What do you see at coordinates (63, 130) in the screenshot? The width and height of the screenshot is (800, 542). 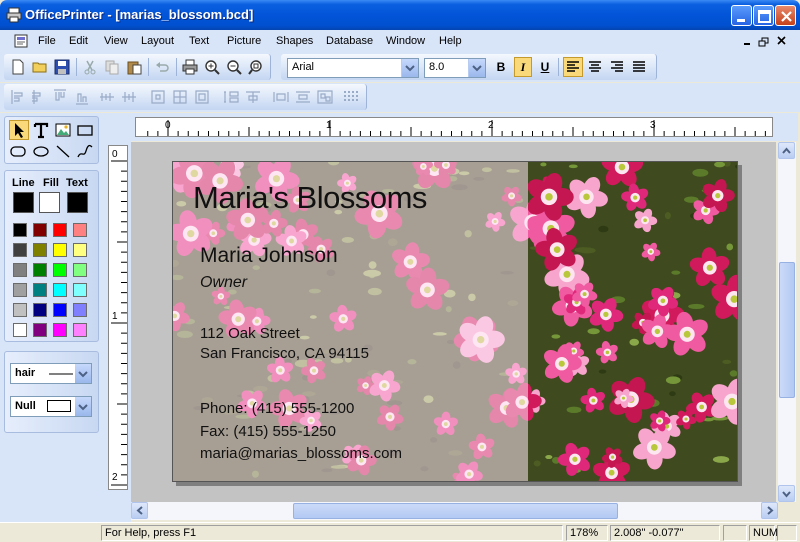 I see `picture-tool-icon` at bounding box center [63, 130].